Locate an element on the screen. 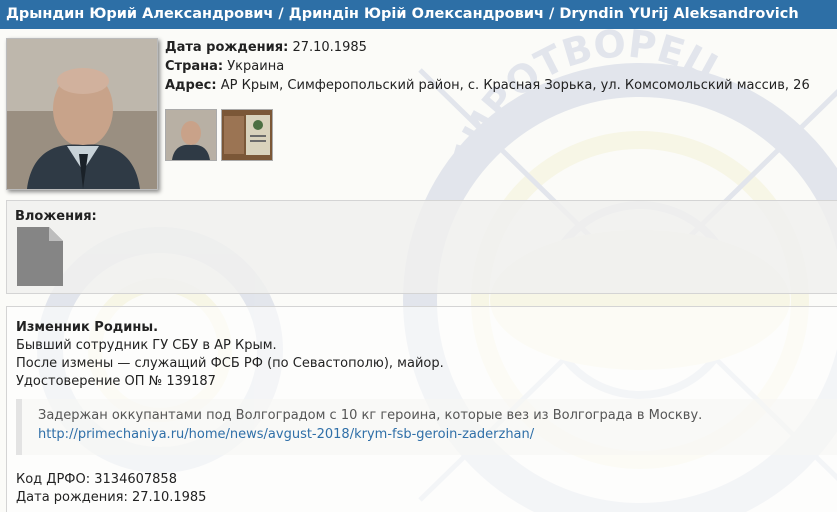 The height and width of the screenshot is (512, 837). description-line-1: Бывший сотрудник ГУ СБУ в АР Крым. is located at coordinates (146, 345).